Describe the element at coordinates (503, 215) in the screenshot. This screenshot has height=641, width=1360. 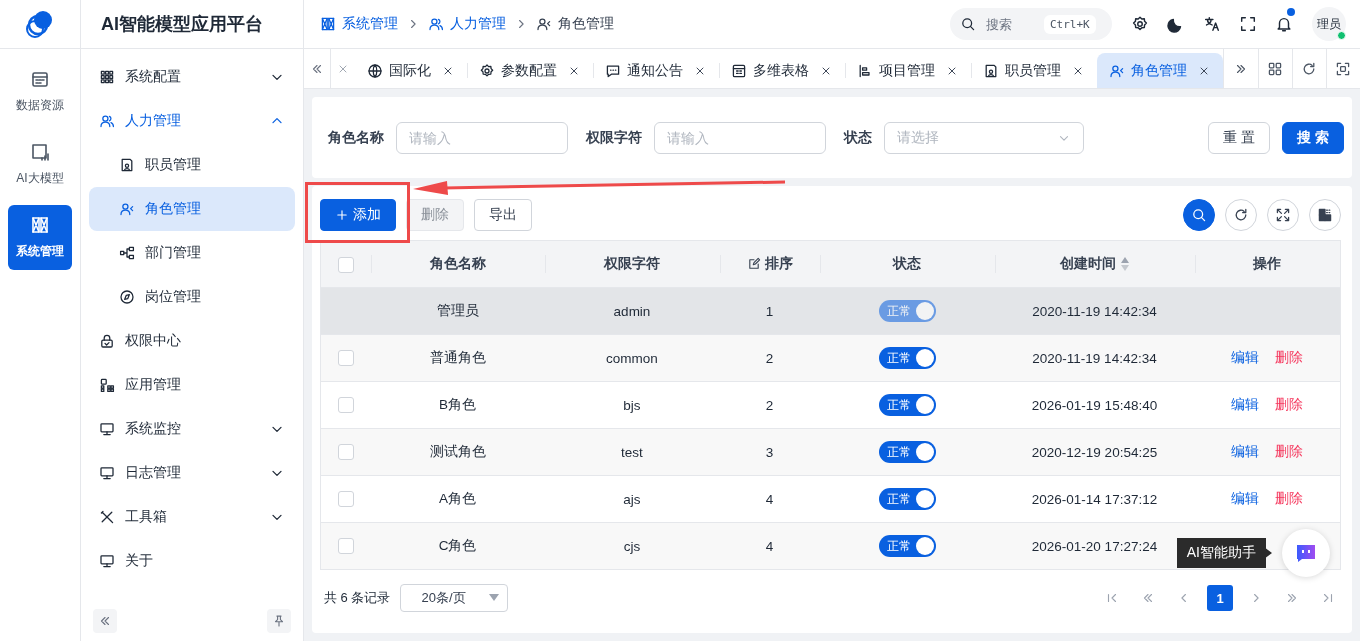
I see `export-button: 导出` at that location.